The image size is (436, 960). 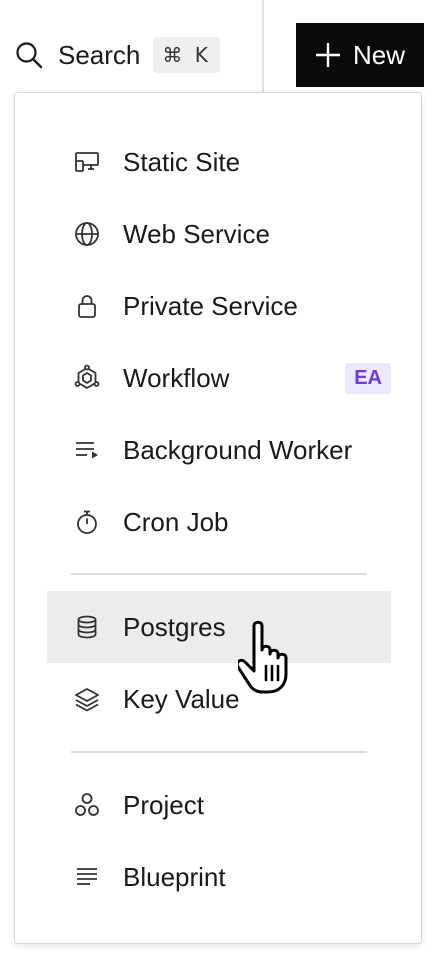 I want to click on menu-item-label: Postgres, so click(x=174, y=626).